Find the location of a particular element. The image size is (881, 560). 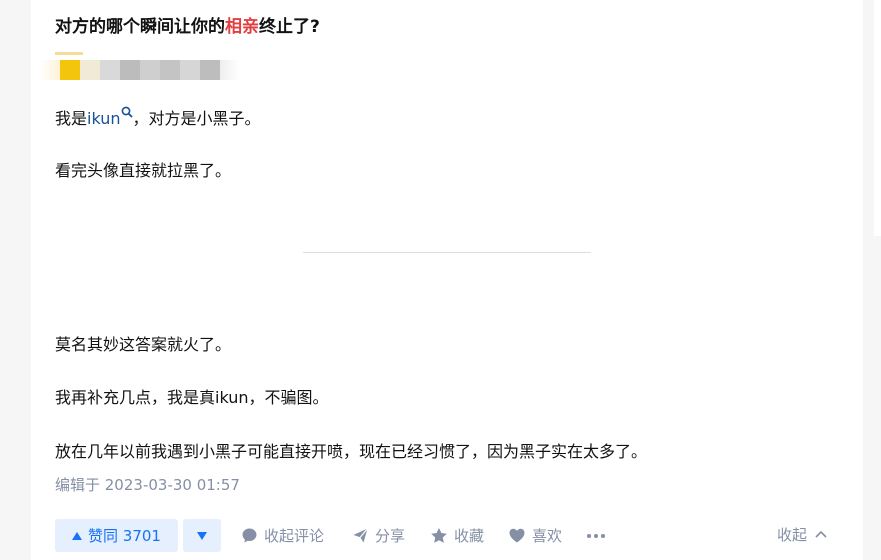

chevron-up-icon is located at coordinates (821, 534).